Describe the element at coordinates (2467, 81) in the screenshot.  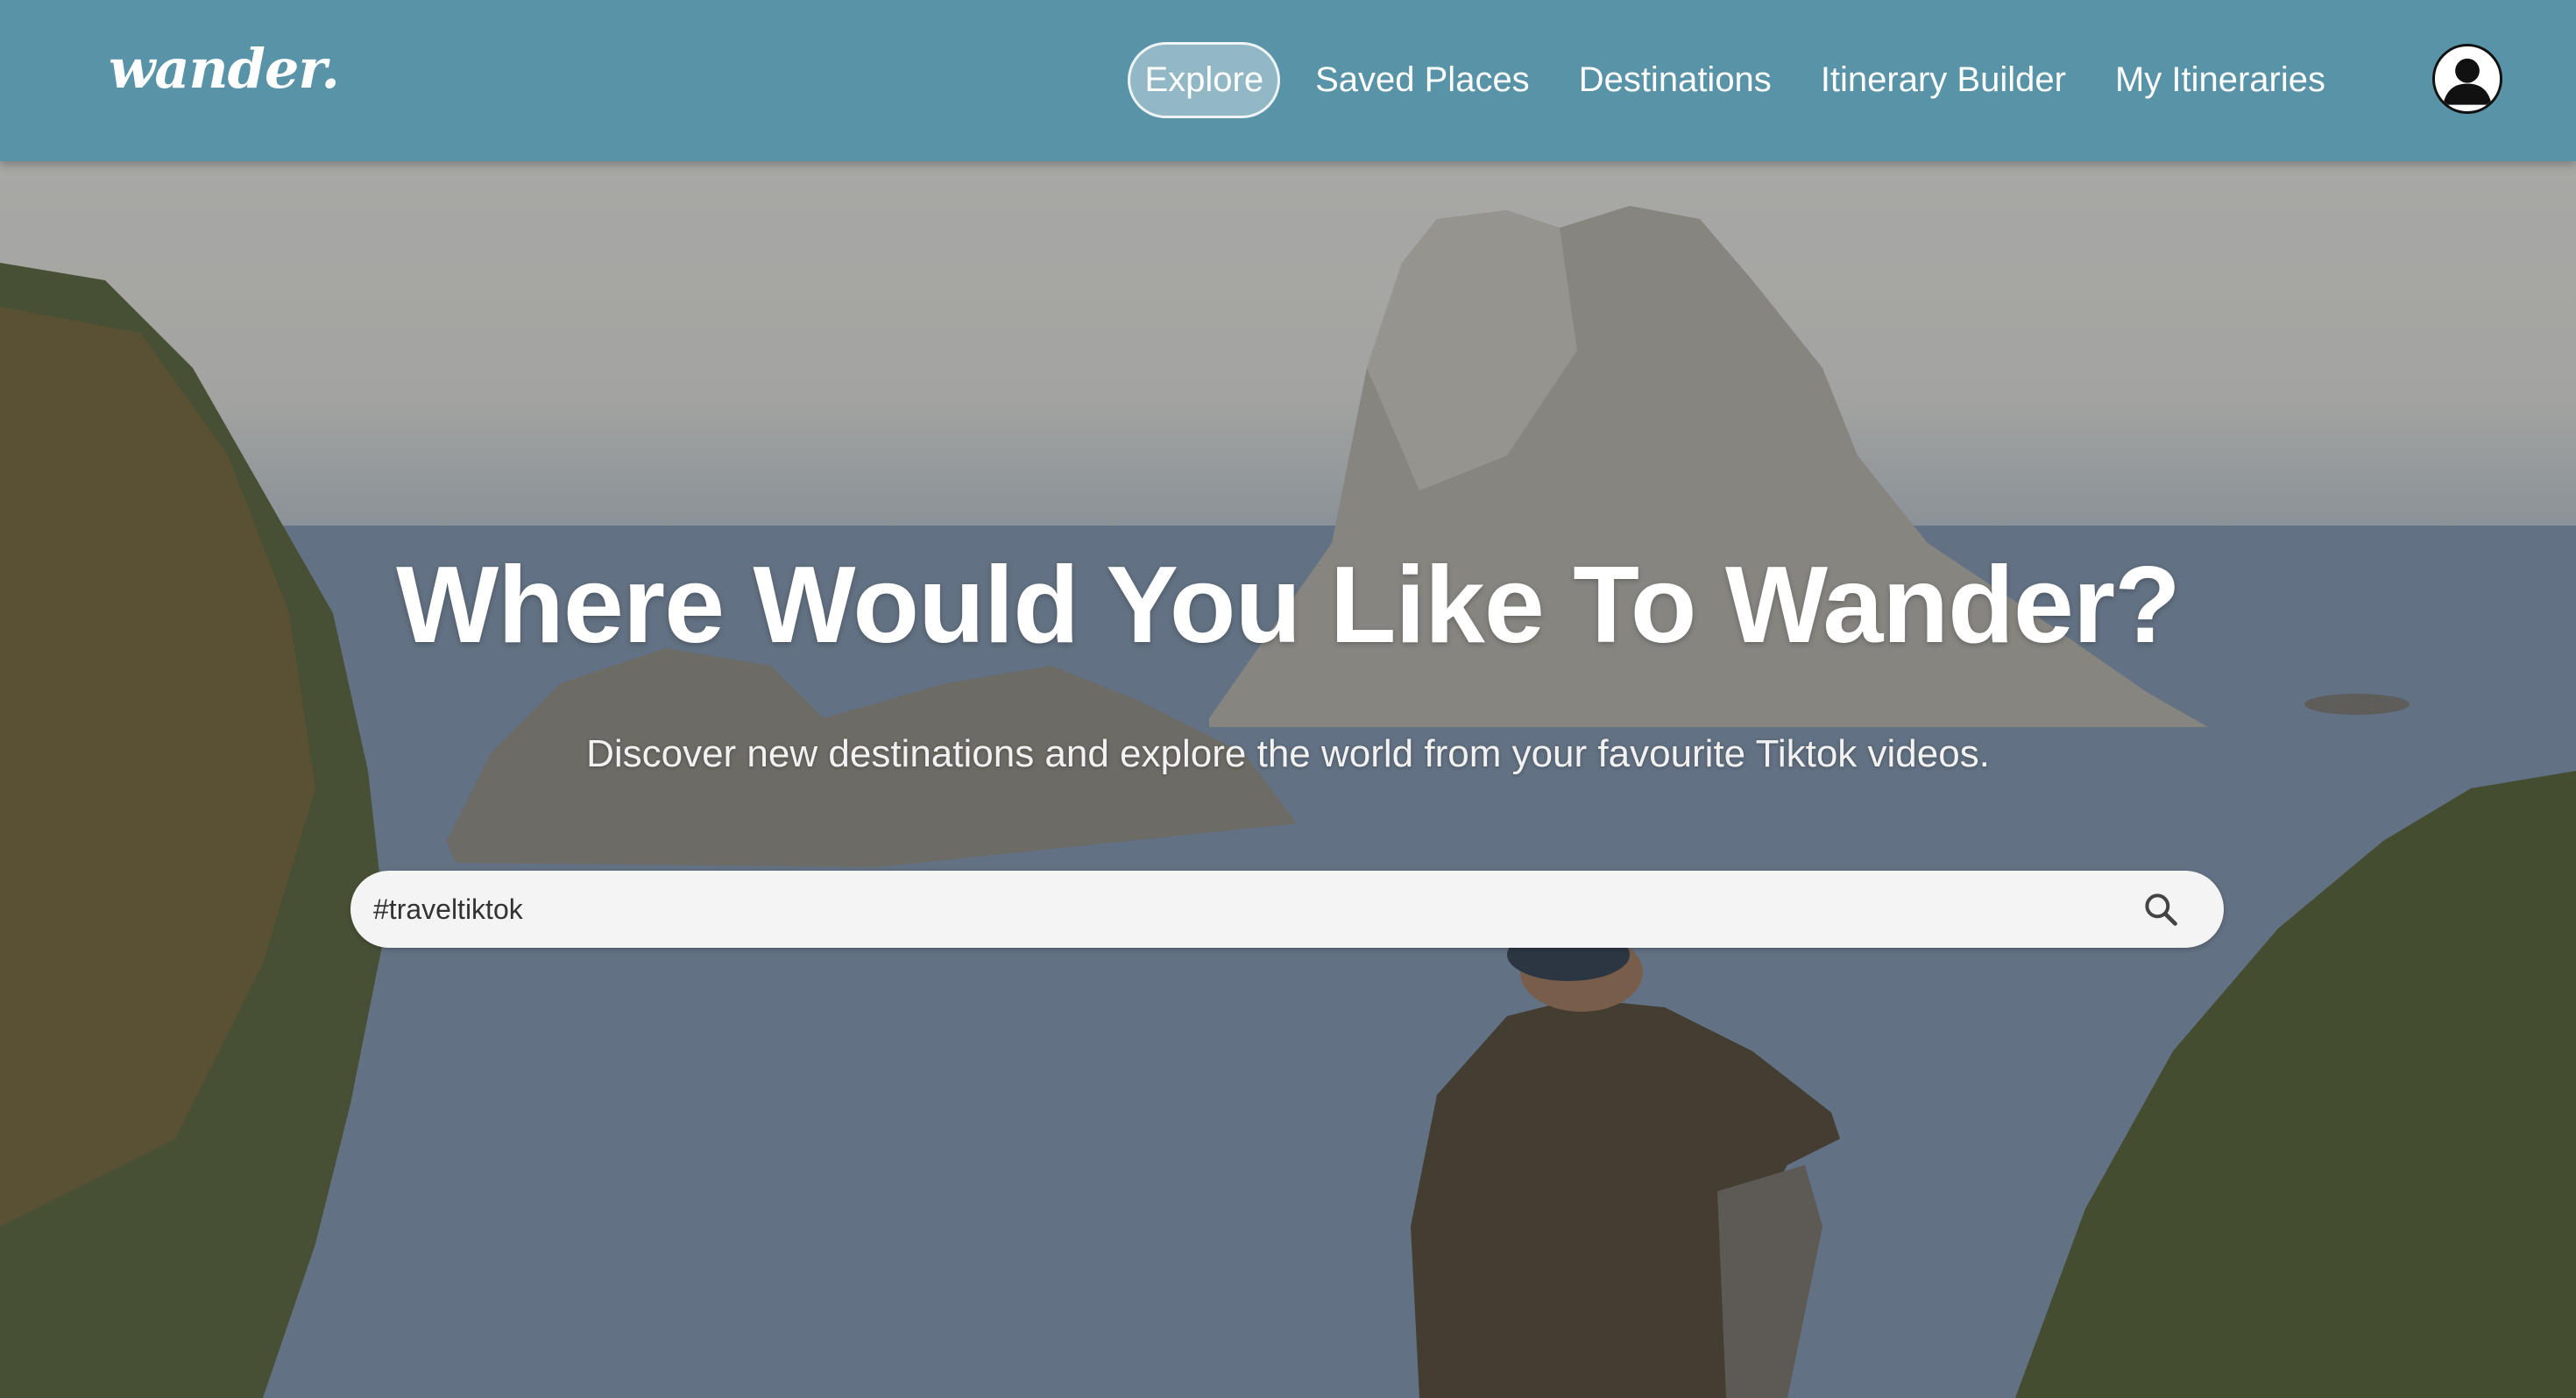
I see `user-silhouette-icon` at that location.